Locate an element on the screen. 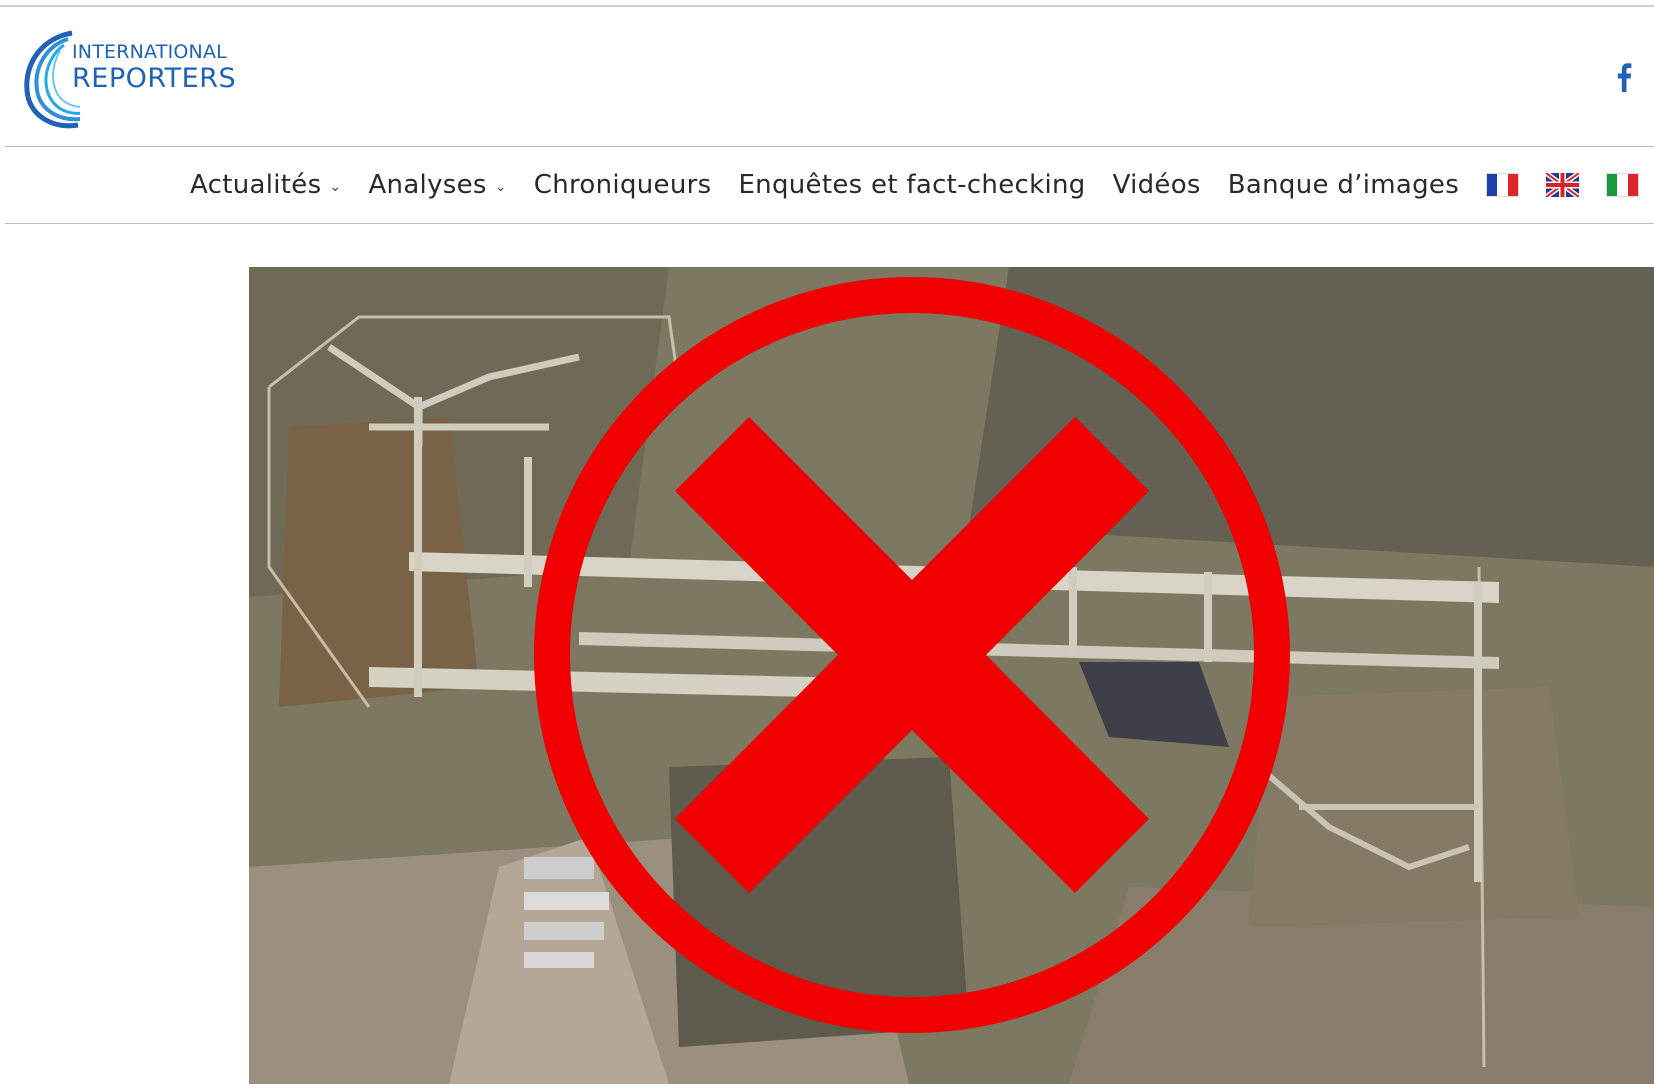  nav-item-banque-images: Banque d’images is located at coordinates (1343, 185).